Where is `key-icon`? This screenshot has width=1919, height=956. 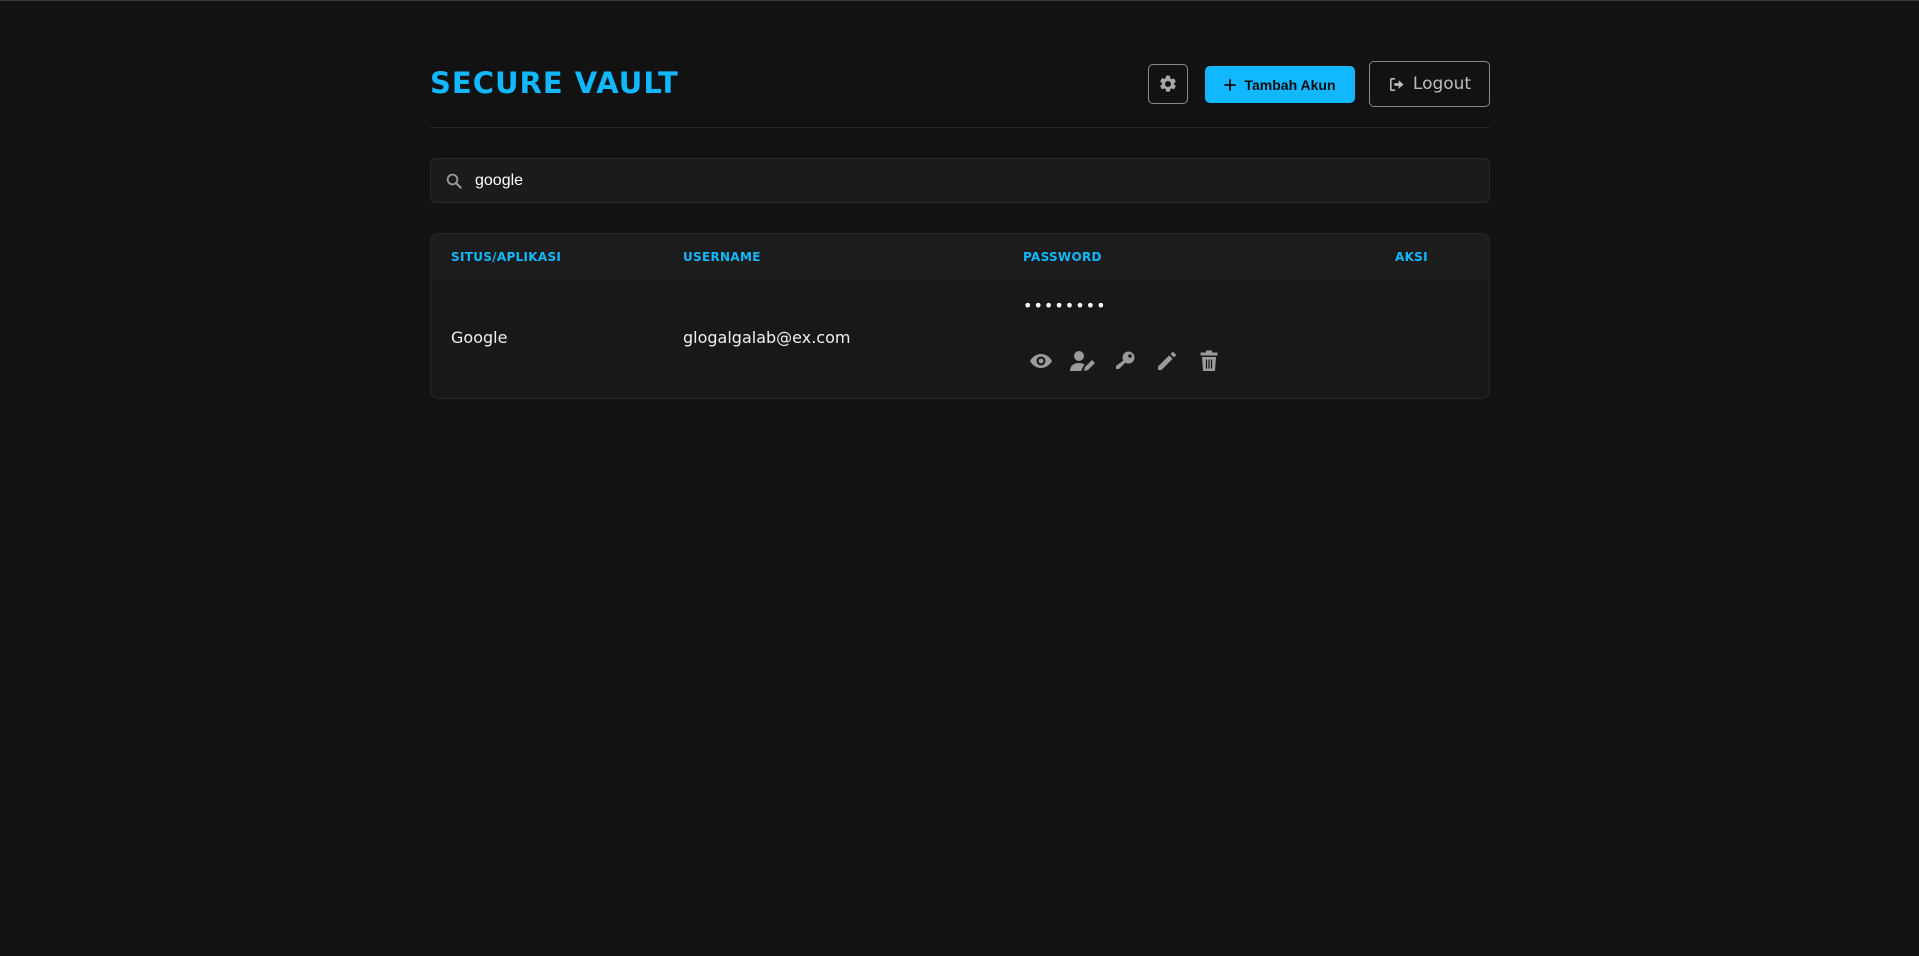
key-icon is located at coordinates (1125, 361).